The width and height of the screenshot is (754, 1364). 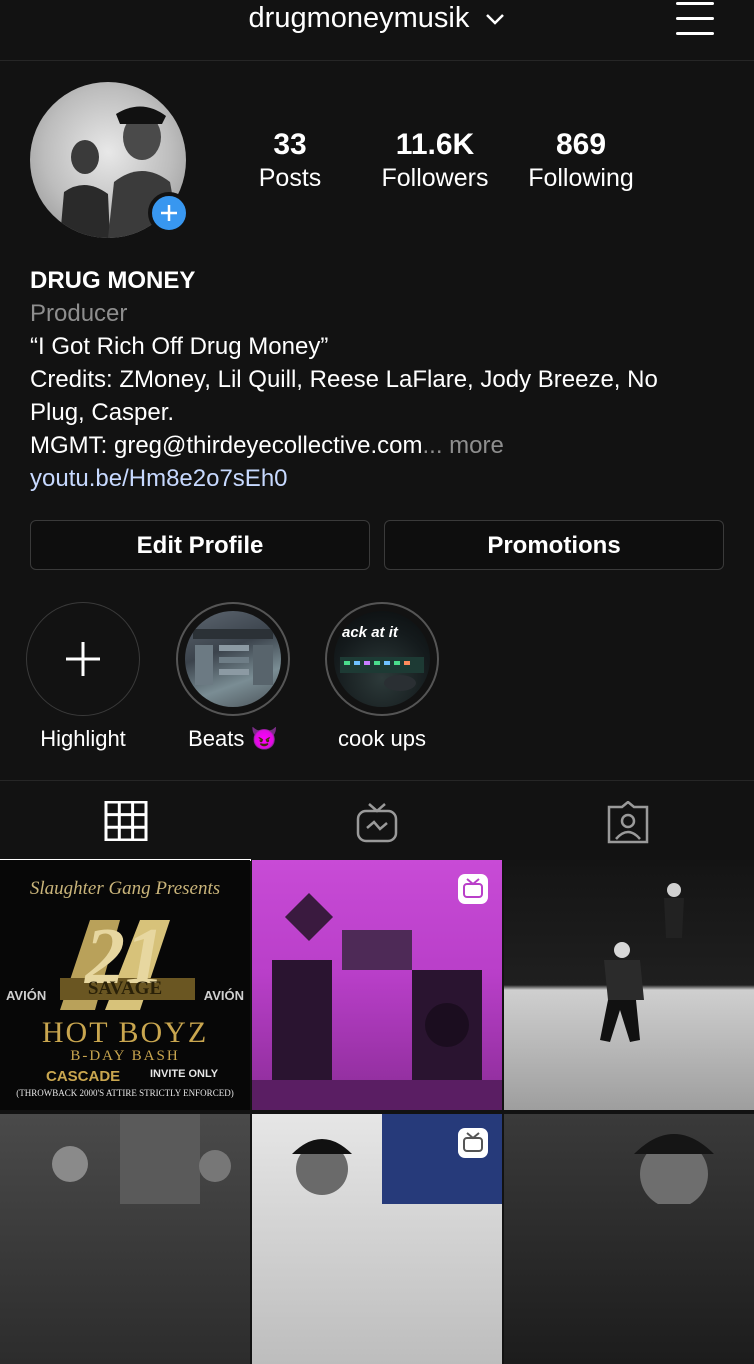 I want to click on more-link: more, so click(x=476, y=445).